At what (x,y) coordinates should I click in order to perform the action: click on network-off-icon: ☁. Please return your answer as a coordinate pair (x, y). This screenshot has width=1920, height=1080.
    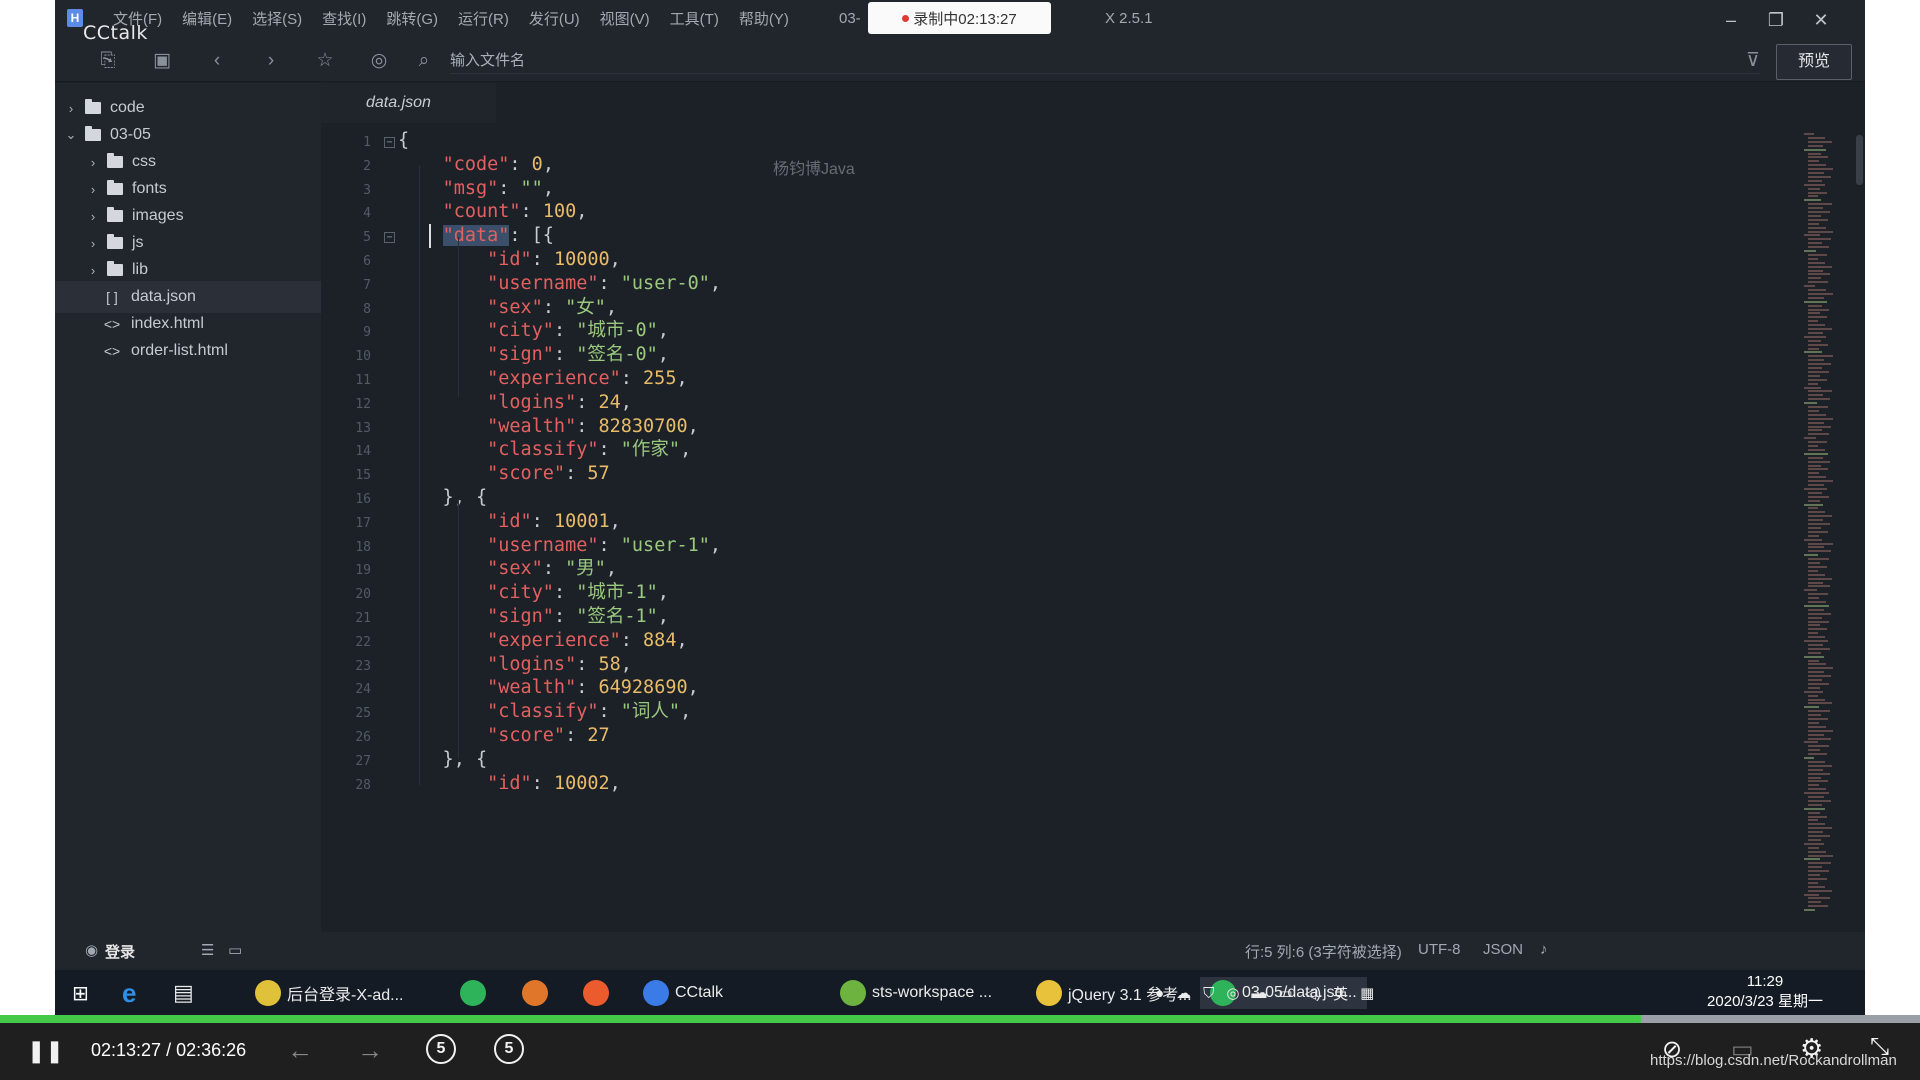
    Looking at the image, I should click on (1183, 993).